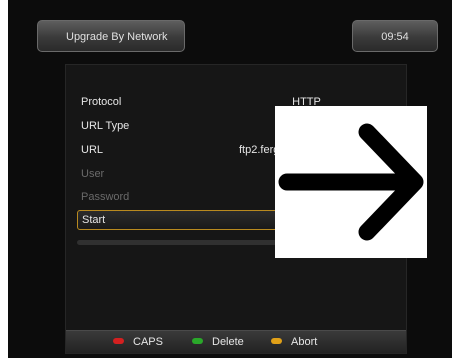  I want to click on window-title: Upgrade By Network, so click(111, 36).